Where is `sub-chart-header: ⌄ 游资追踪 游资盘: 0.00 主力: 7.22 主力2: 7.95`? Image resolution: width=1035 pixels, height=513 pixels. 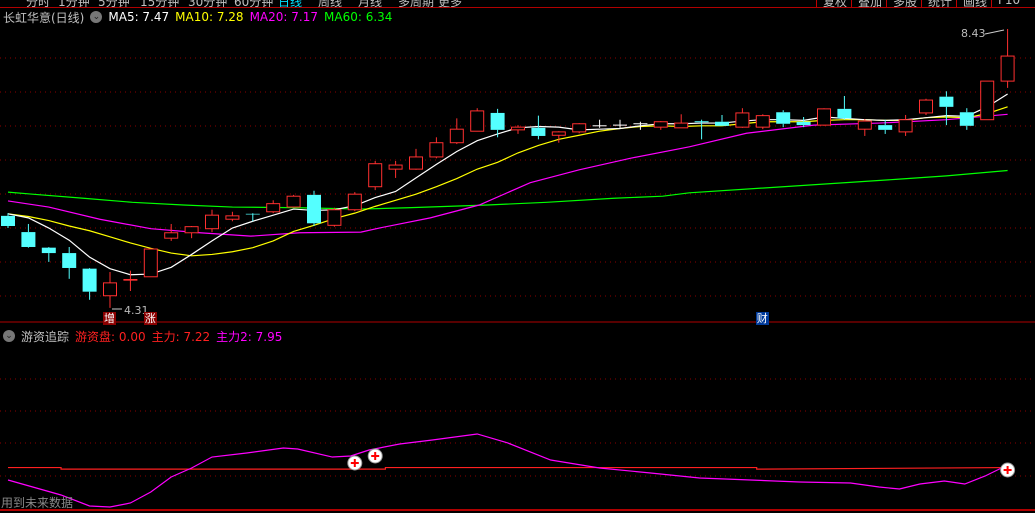 sub-chart-header: ⌄ 游资追踪 游资盘: 0.00 主力: 7.22 主力2: 7.95 is located at coordinates (142, 336).